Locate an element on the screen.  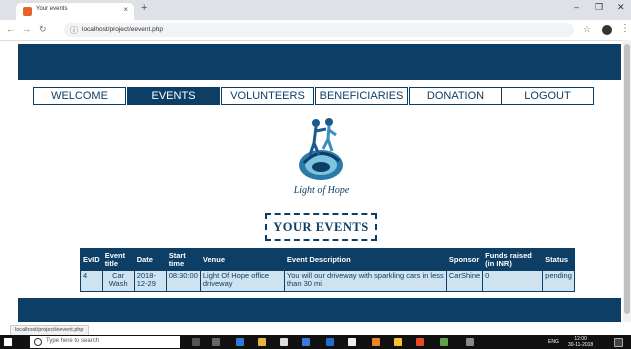
app2-icon is located at coordinates (444, 342).